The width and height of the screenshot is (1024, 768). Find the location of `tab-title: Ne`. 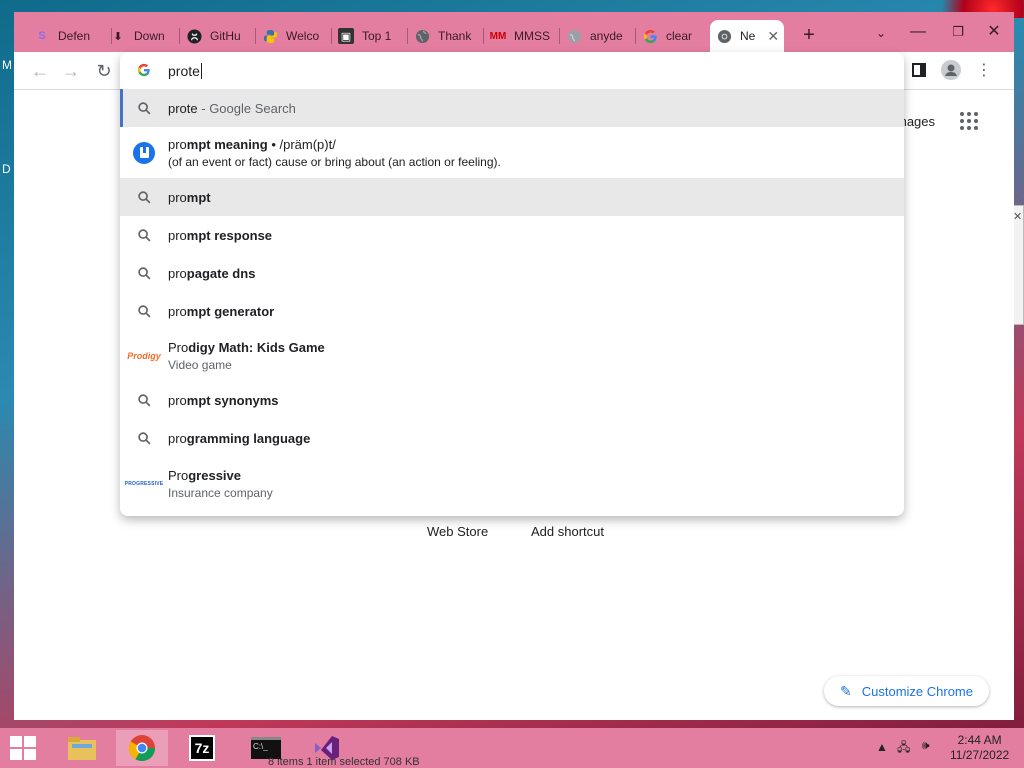

tab-title: Ne is located at coordinates (748, 36).